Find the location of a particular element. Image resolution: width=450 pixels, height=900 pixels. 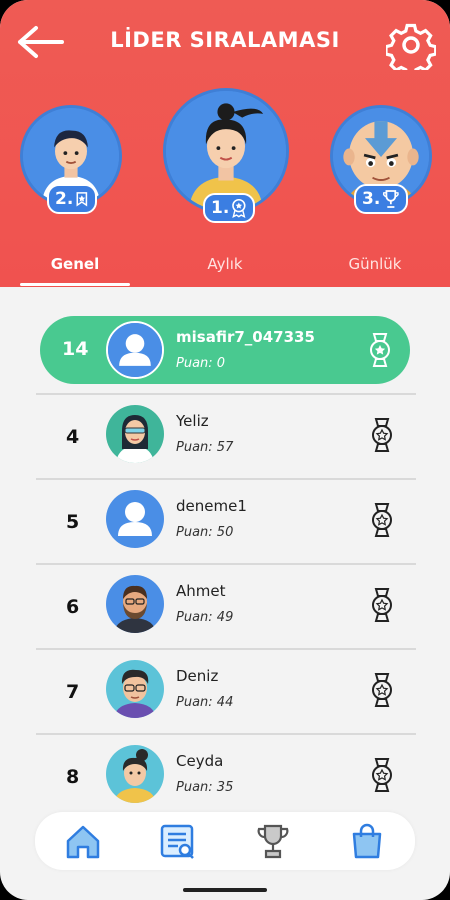

rank-number: 5 is located at coordinates (73, 522).